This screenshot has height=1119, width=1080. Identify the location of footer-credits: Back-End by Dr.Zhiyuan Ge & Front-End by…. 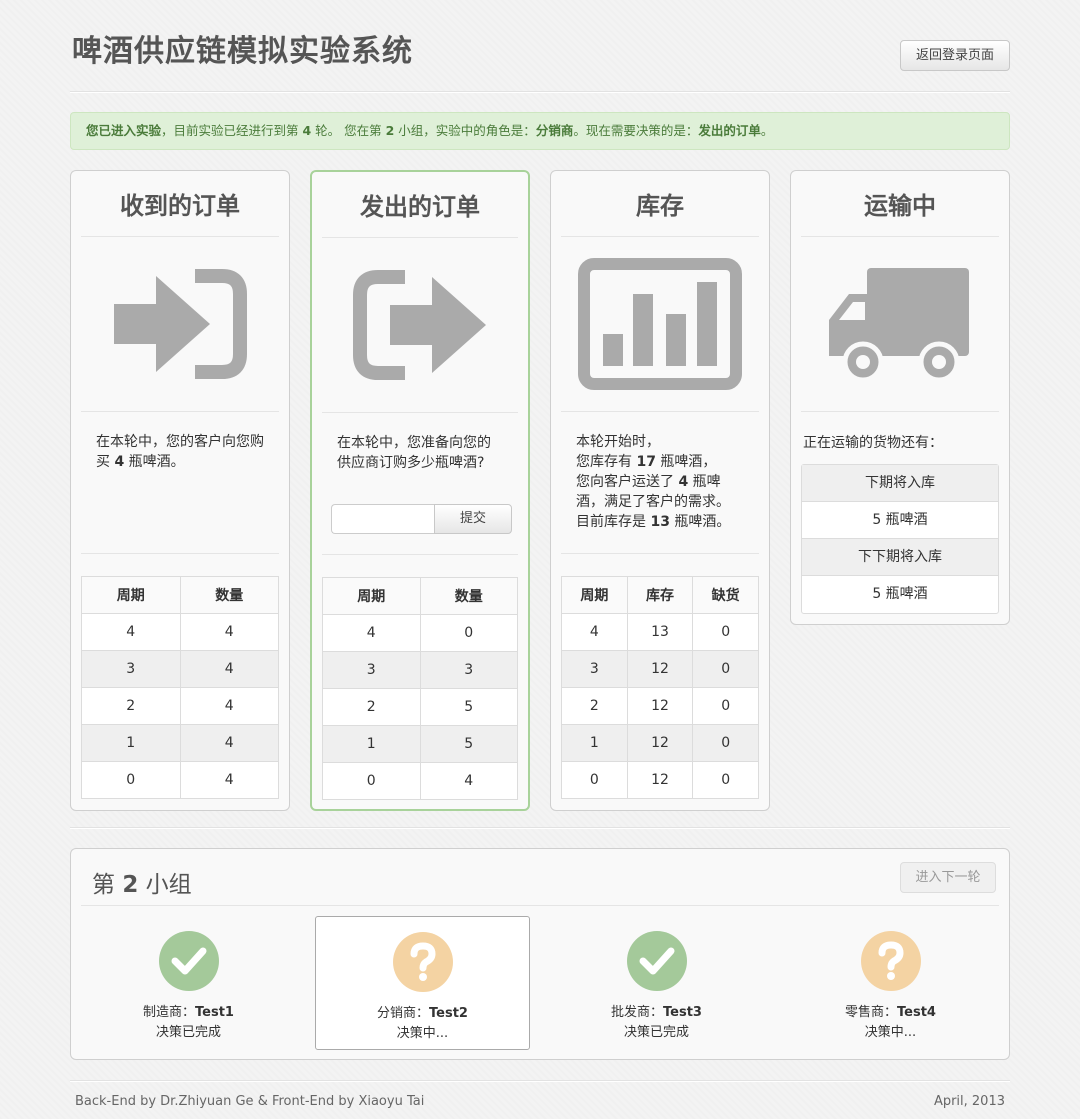
(250, 1101).